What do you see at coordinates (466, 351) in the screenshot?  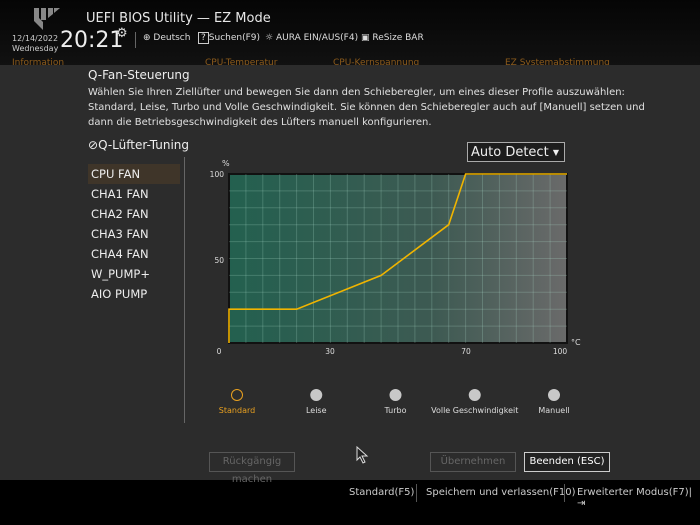 I see `x-tick: 70` at bounding box center [466, 351].